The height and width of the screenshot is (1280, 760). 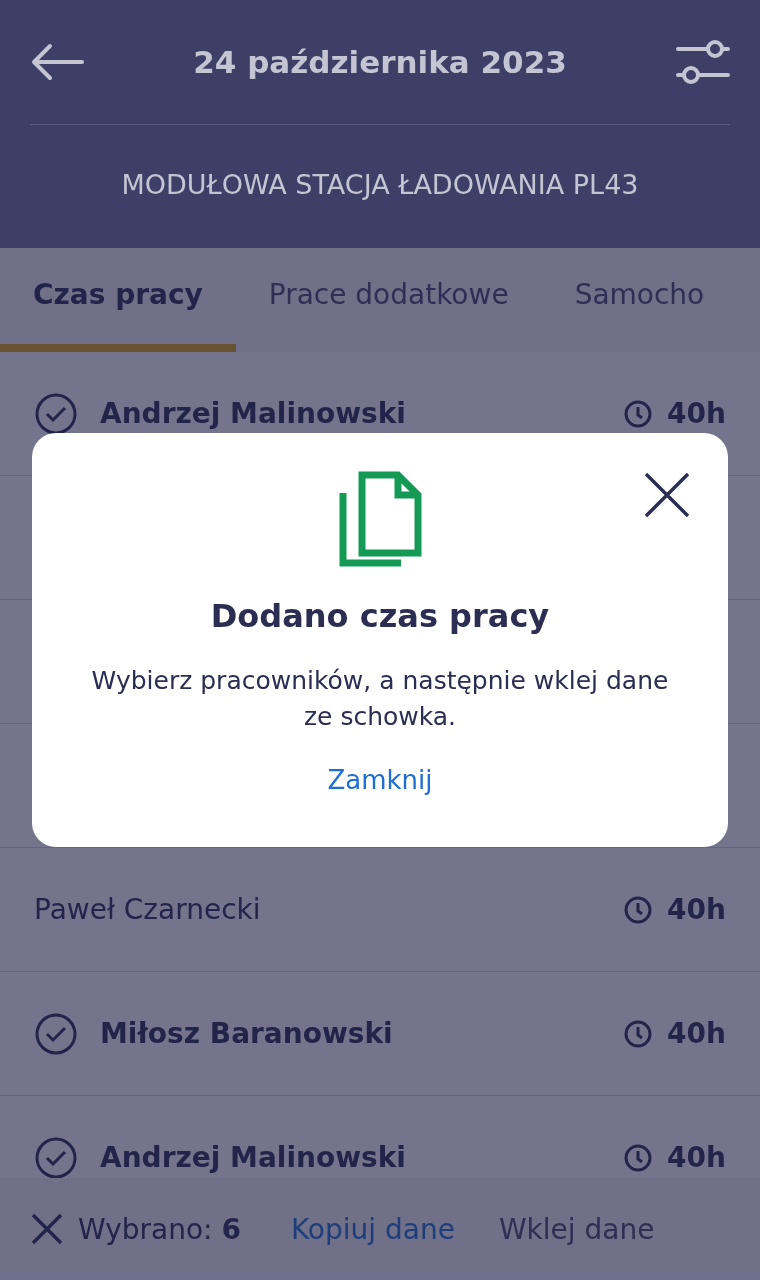 I want to click on close-link: Zamknij, so click(x=380, y=780).